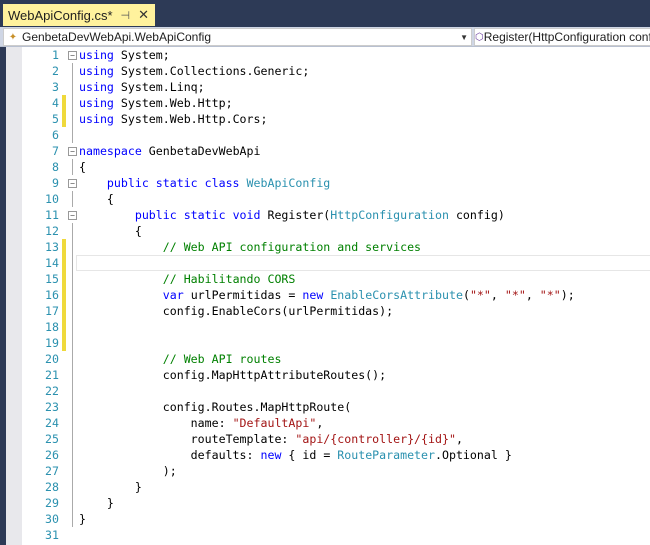 Image resolution: width=650 pixels, height=545 pixels. What do you see at coordinates (328, 279) in the screenshot?
I see `code-line: 15 // Habilitando CORS` at bounding box center [328, 279].